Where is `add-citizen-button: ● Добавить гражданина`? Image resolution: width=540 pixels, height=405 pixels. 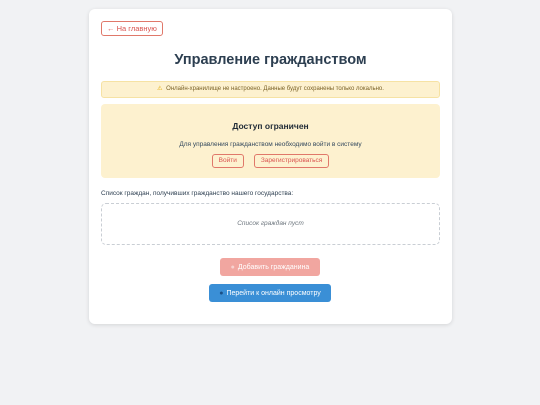
add-citizen-button: ● Добавить гражданина is located at coordinates (270, 267).